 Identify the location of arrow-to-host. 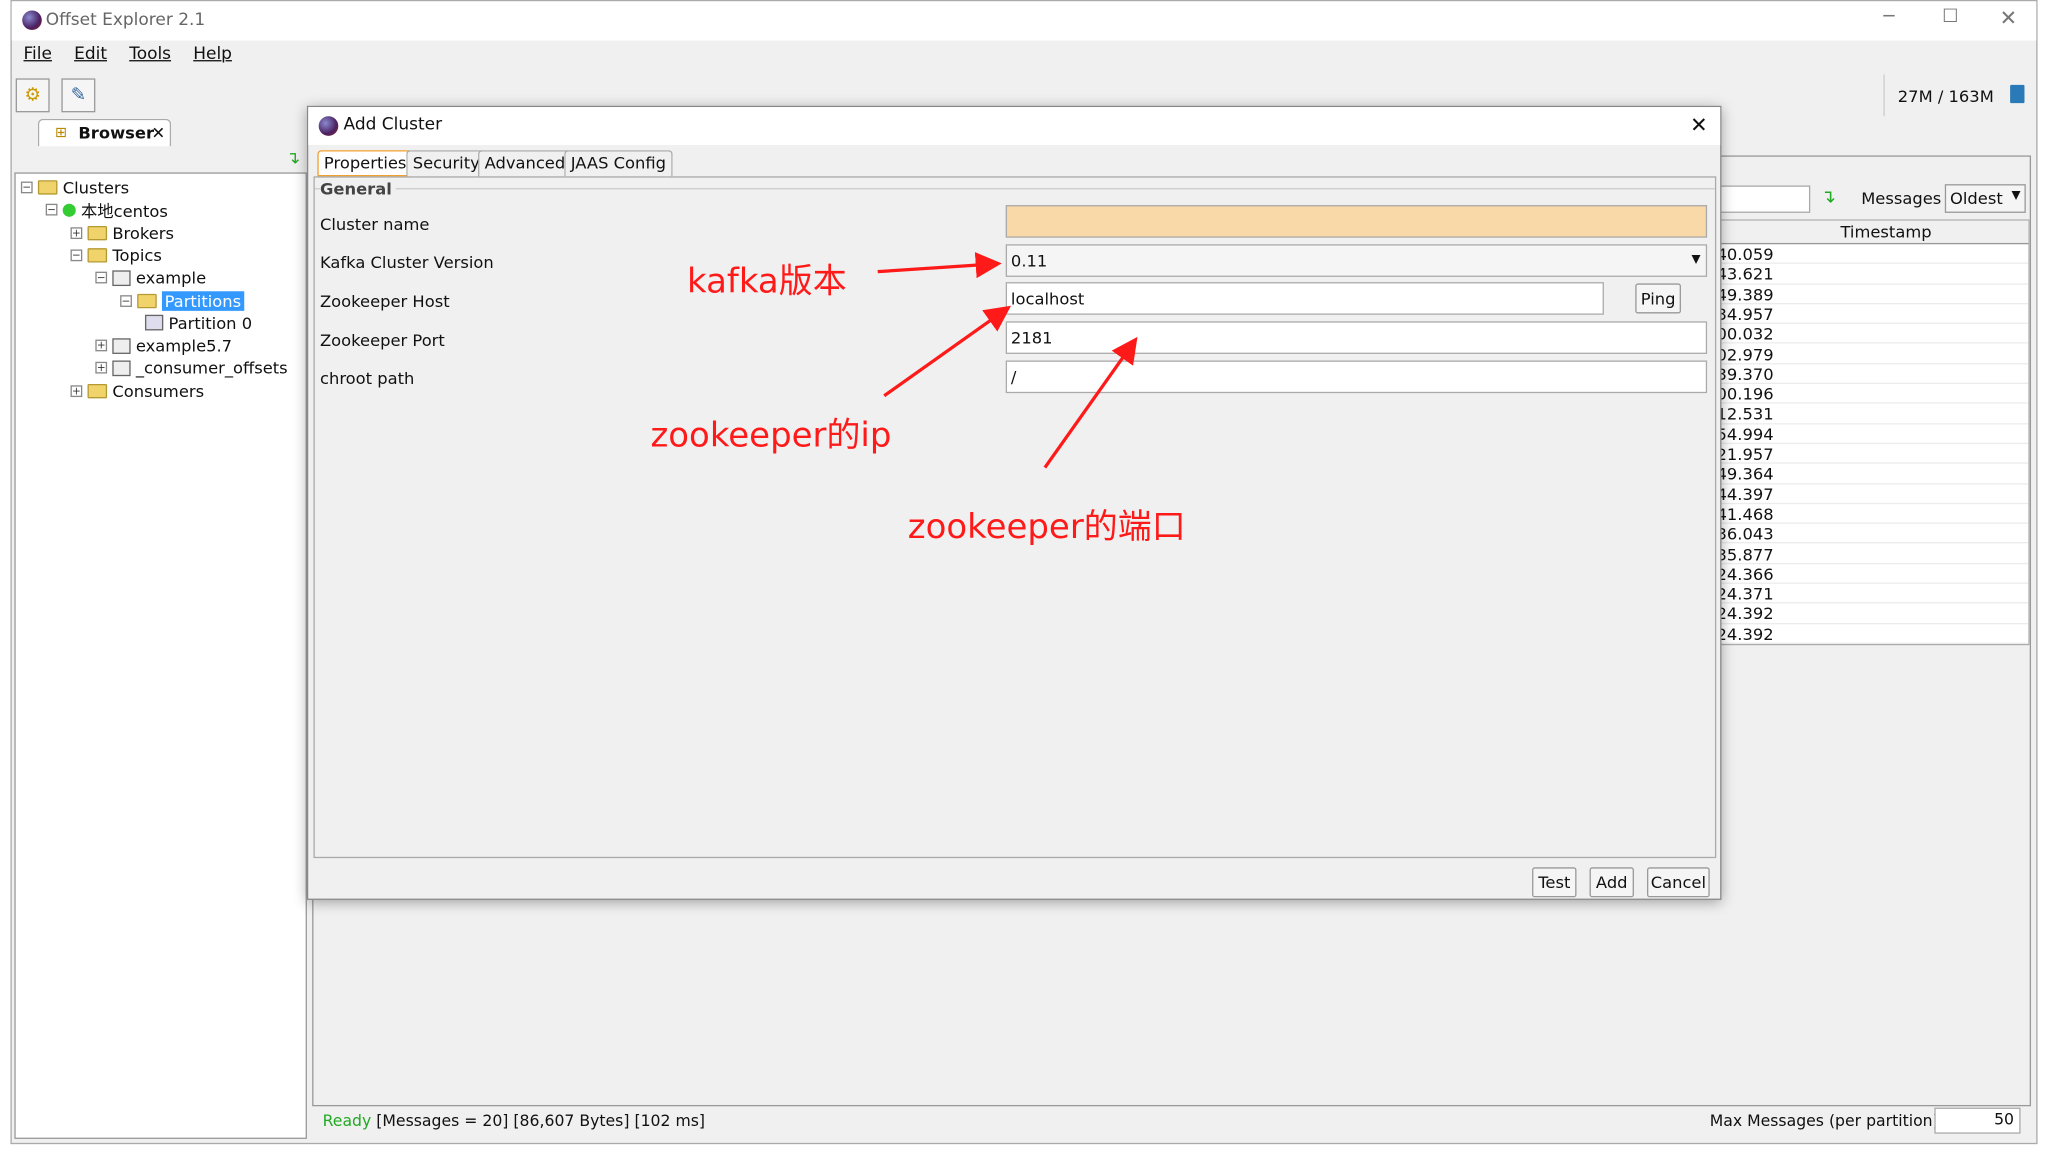
(947, 351).